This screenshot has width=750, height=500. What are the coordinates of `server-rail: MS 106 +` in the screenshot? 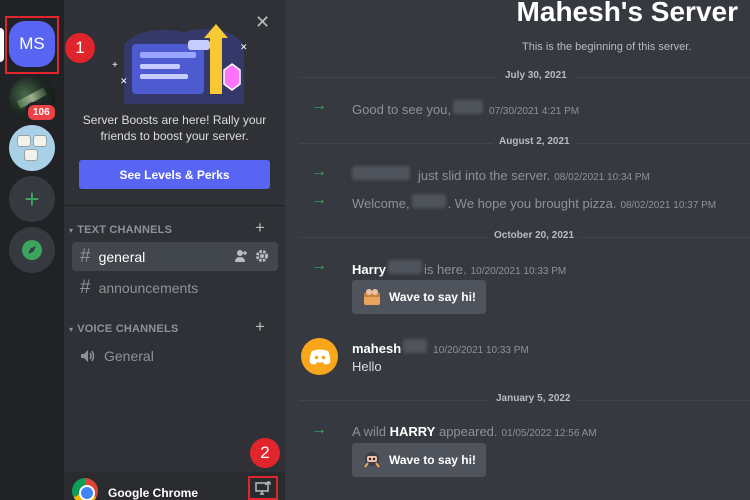 It's located at (32, 250).